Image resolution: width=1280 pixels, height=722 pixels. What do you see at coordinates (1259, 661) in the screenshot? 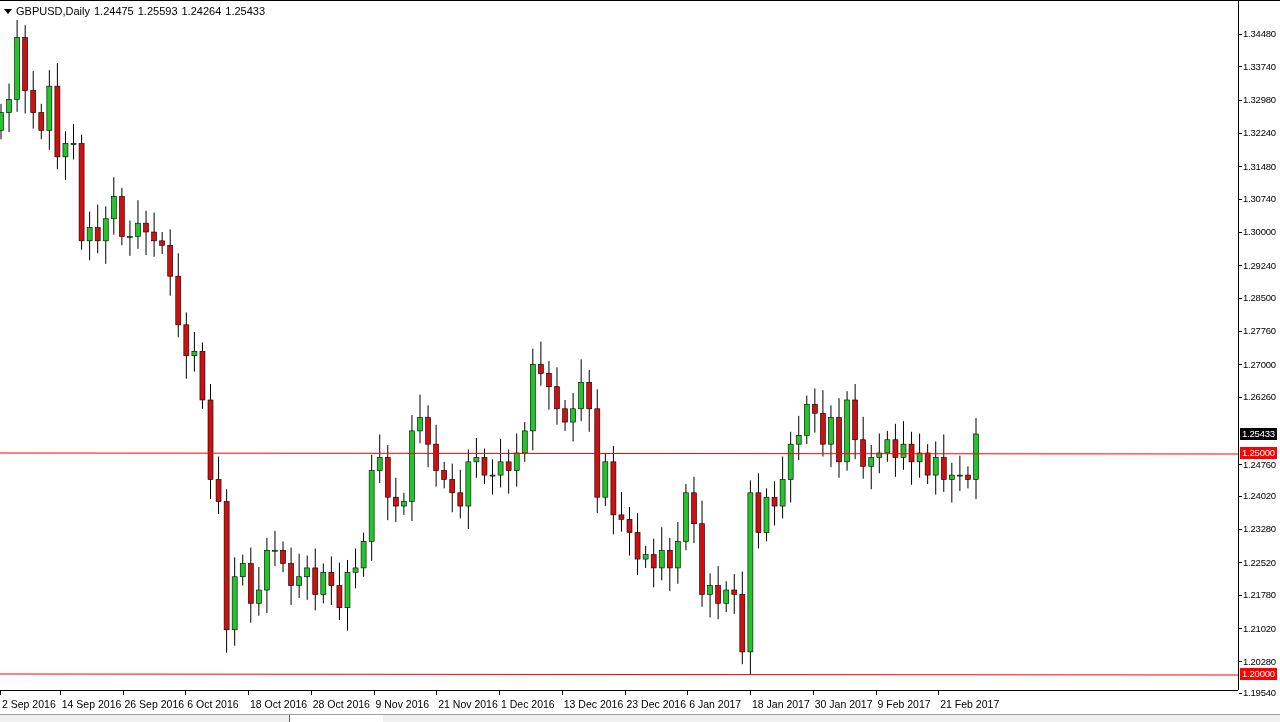
I see `price-tick-label: 1.20280` at bounding box center [1259, 661].